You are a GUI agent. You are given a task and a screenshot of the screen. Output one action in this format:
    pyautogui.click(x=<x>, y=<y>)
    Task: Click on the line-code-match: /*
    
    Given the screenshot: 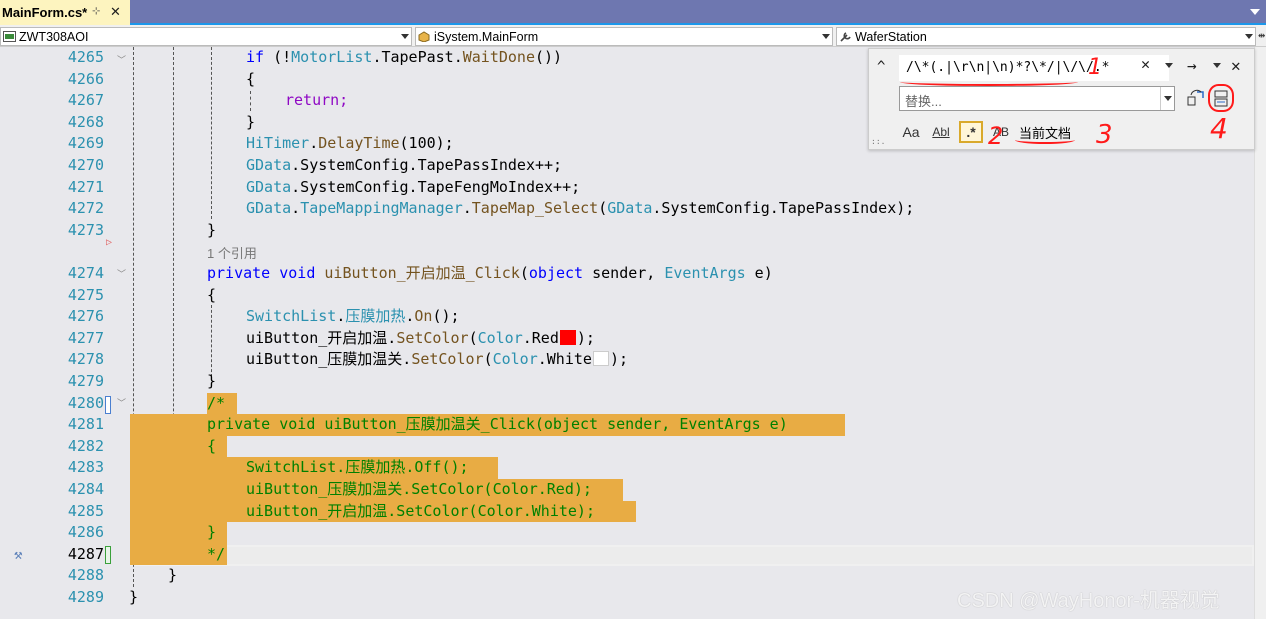 What is the action you would take?
    pyautogui.click(x=222, y=403)
    